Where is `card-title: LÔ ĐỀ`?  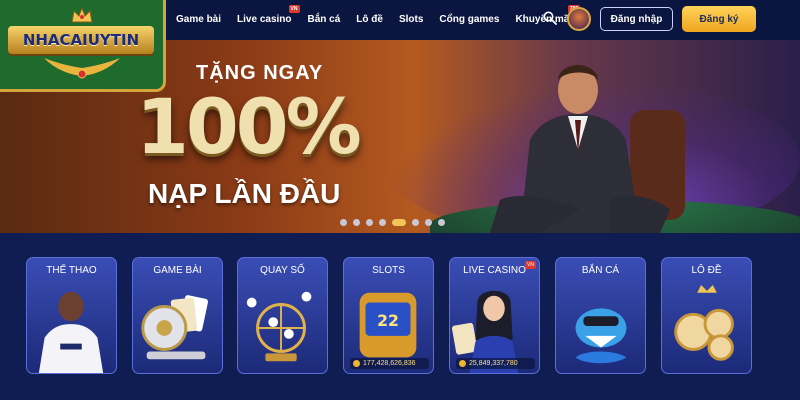 card-title: LÔ ĐỀ is located at coordinates (706, 270).